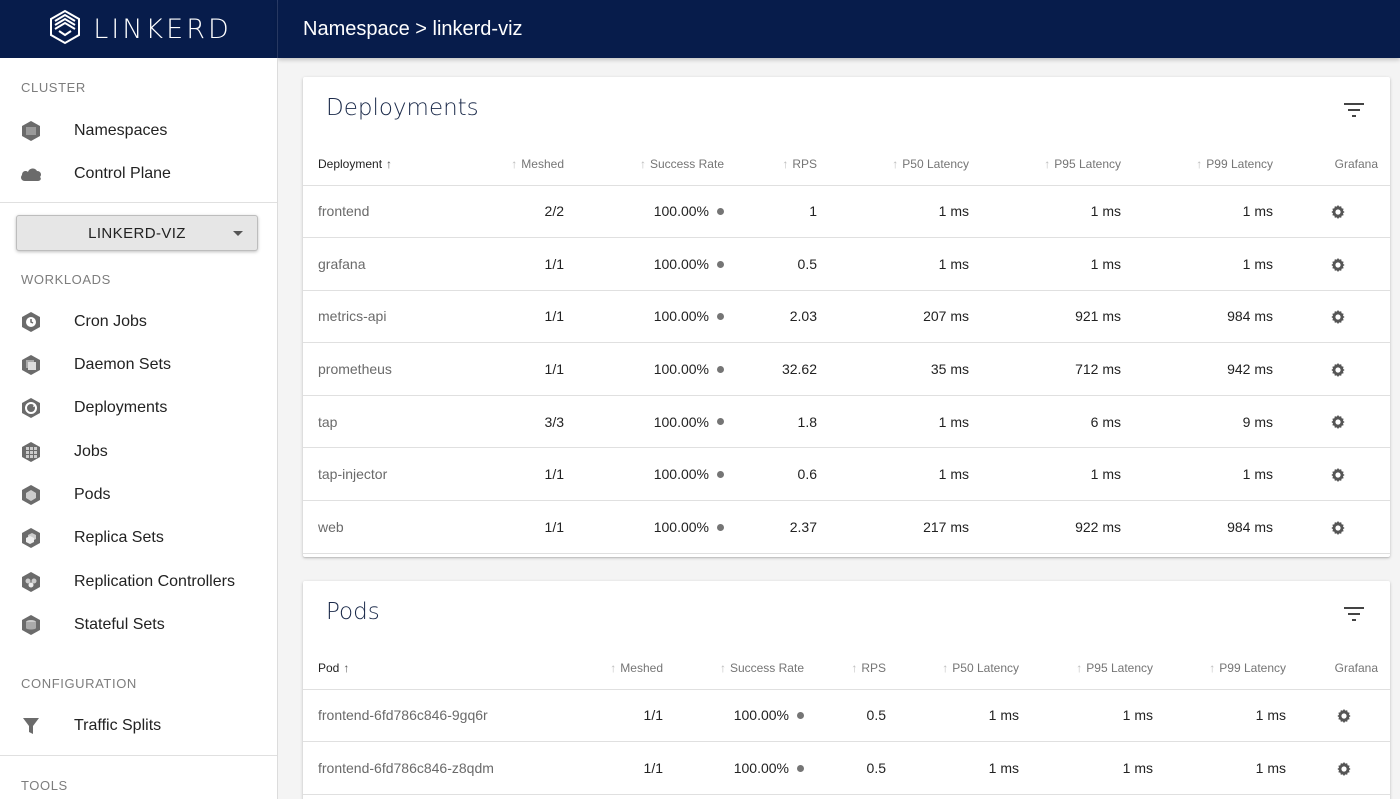 The height and width of the screenshot is (799, 1400). I want to click on sidebar-item-label: Replication Controllers, so click(154, 581).